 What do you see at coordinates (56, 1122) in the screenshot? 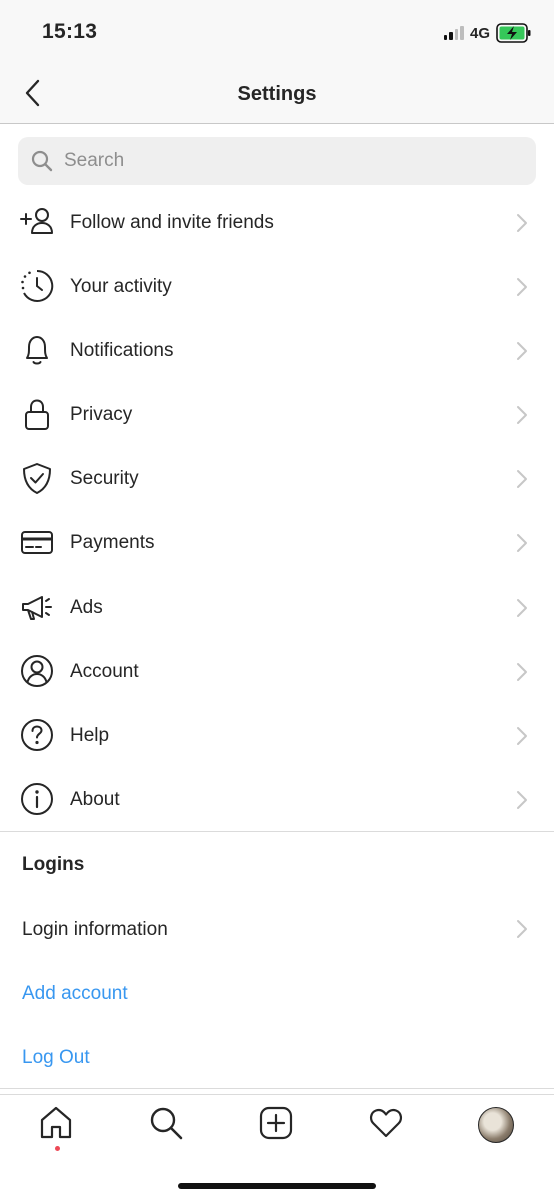
I see `home-icon` at bounding box center [56, 1122].